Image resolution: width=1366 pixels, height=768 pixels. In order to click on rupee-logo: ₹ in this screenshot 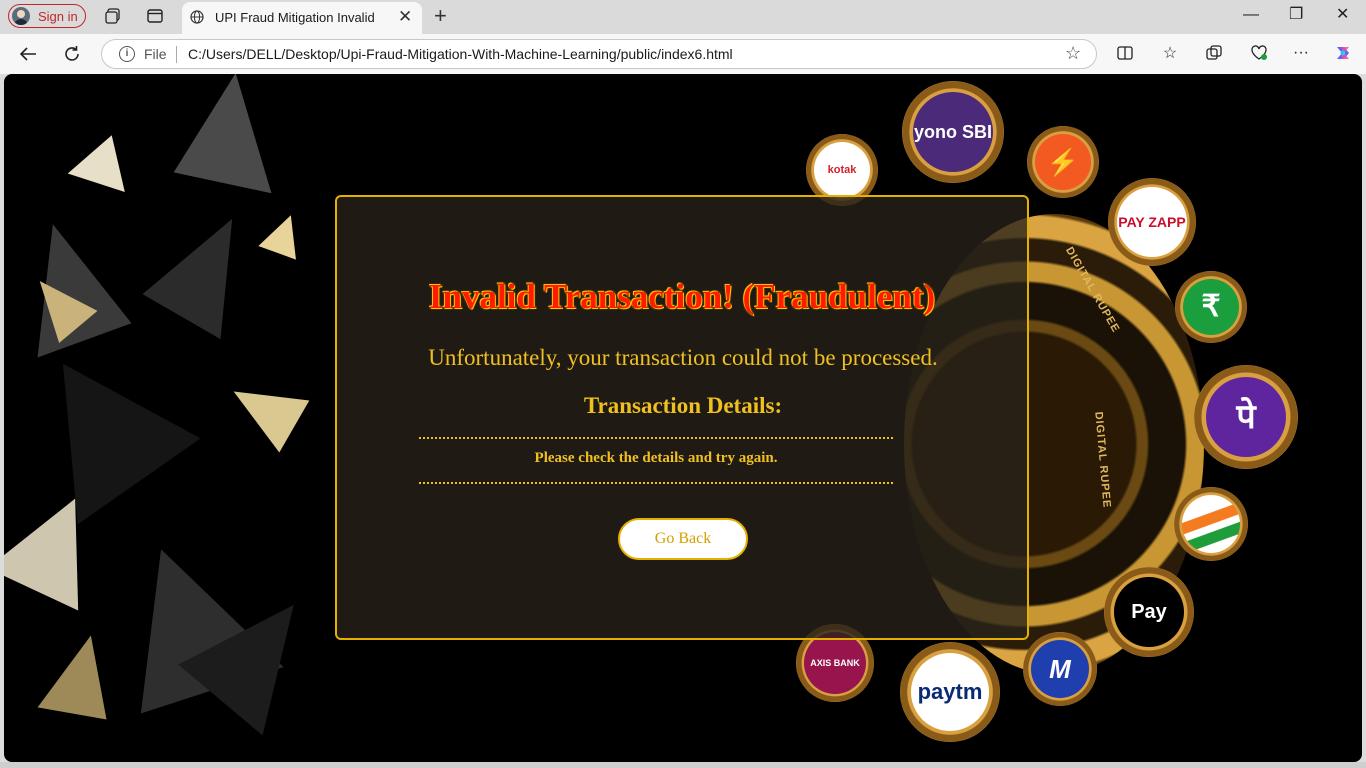, I will do `click(1211, 307)`.